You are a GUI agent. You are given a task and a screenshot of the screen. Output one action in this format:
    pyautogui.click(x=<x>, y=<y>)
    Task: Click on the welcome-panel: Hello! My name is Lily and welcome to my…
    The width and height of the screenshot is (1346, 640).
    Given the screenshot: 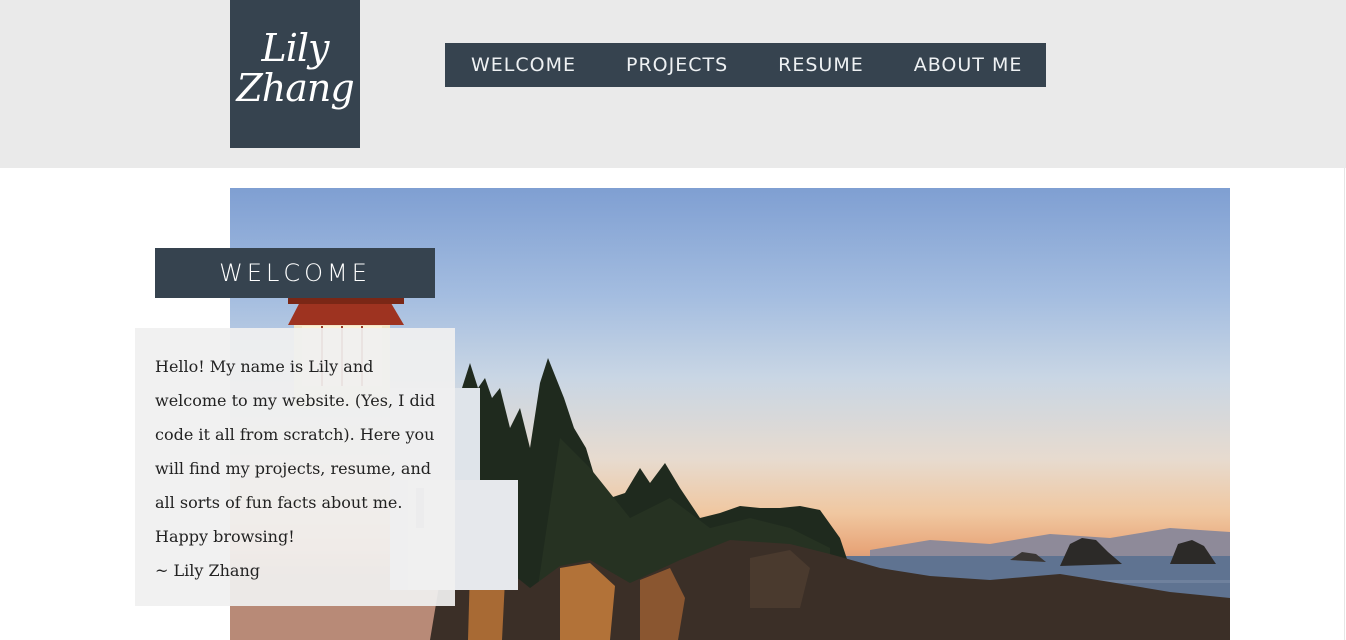 What is the action you would take?
    pyautogui.click(x=295, y=467)
    